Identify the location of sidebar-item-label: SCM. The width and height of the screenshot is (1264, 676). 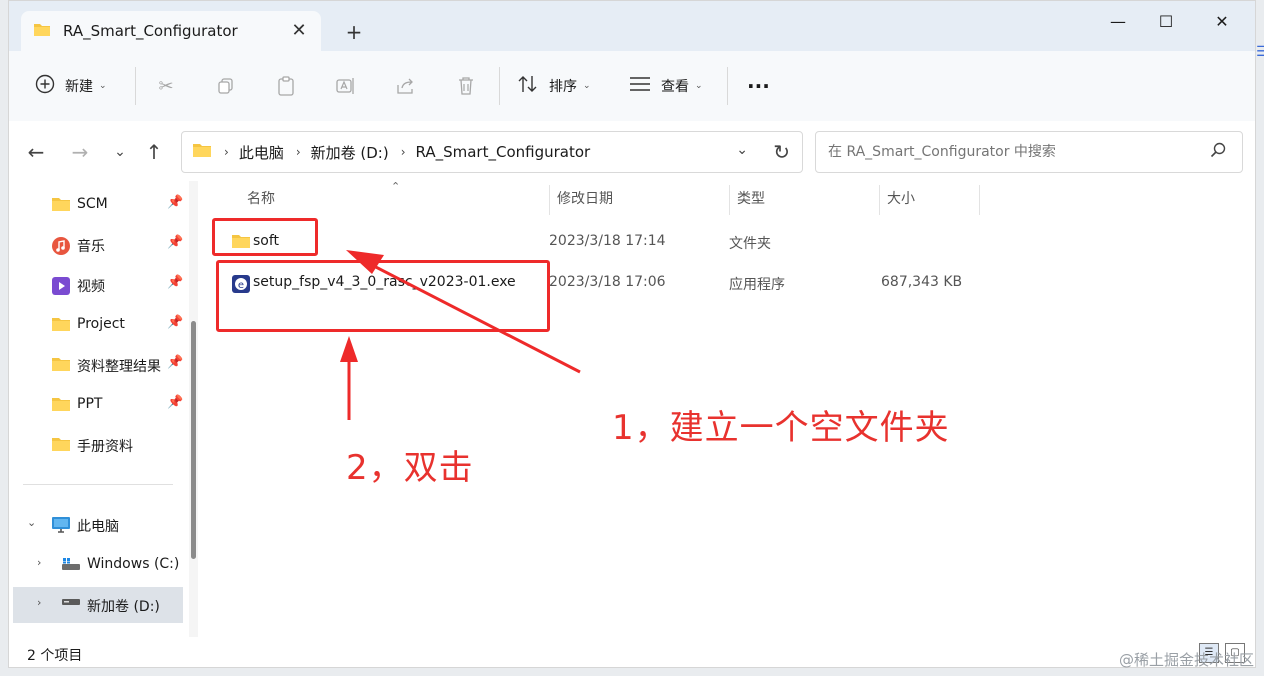
(92, 204).